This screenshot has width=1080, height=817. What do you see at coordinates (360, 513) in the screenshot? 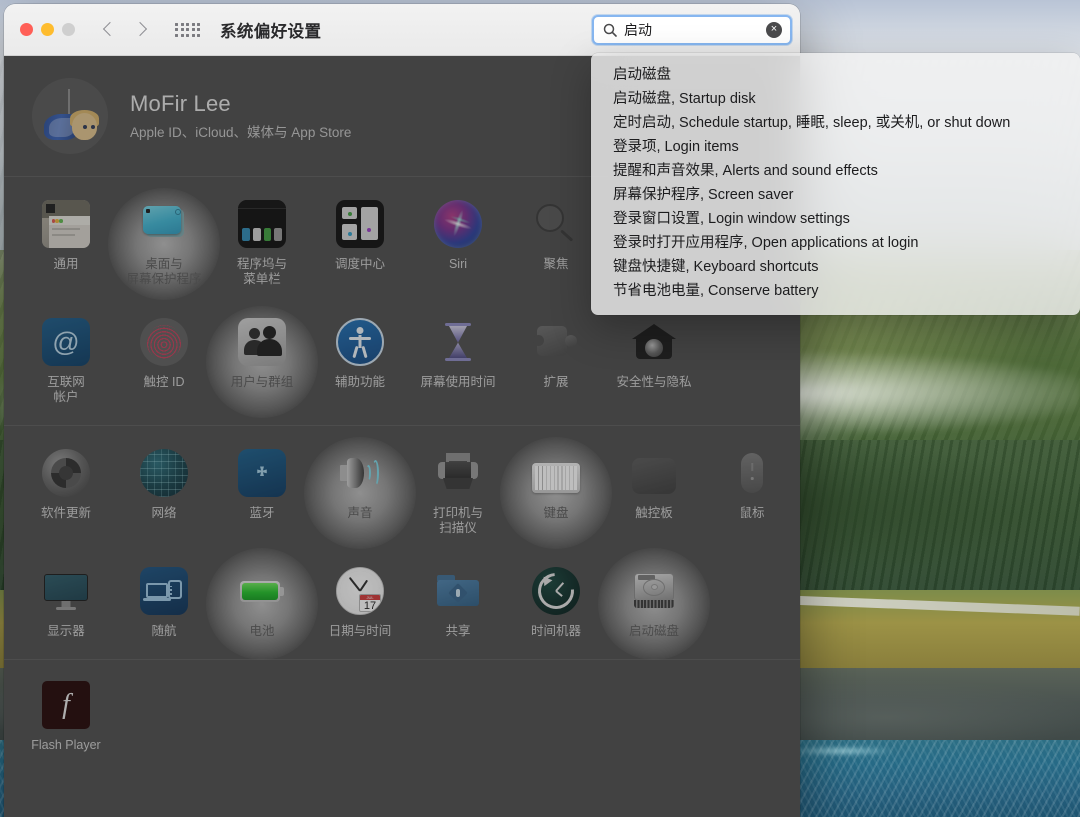
I see `pref-label: 声音` at bounding box center [360, 513].